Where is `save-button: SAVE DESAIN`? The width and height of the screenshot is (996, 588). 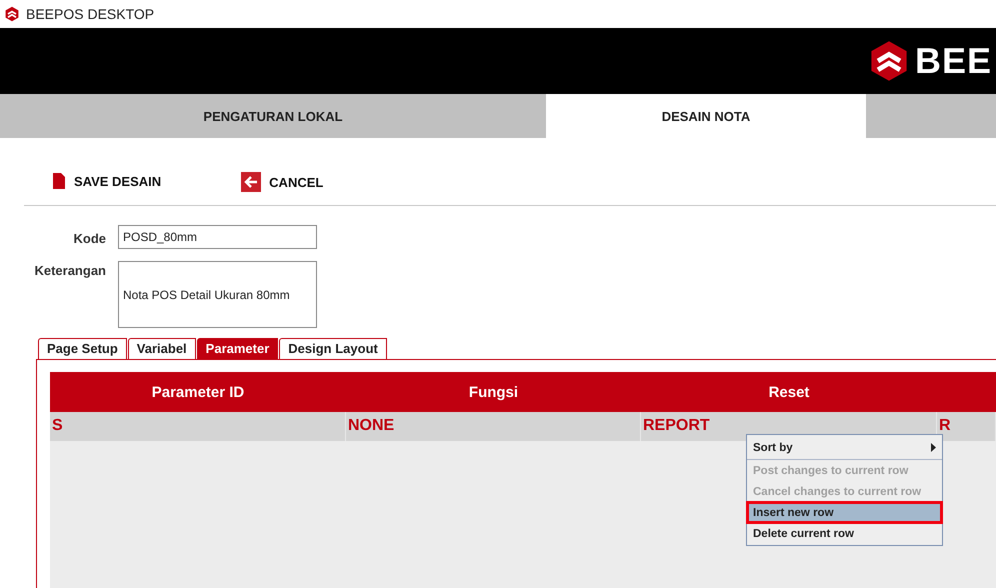
save-button: SAVE DESAIN is located at coordinates (107, 181).